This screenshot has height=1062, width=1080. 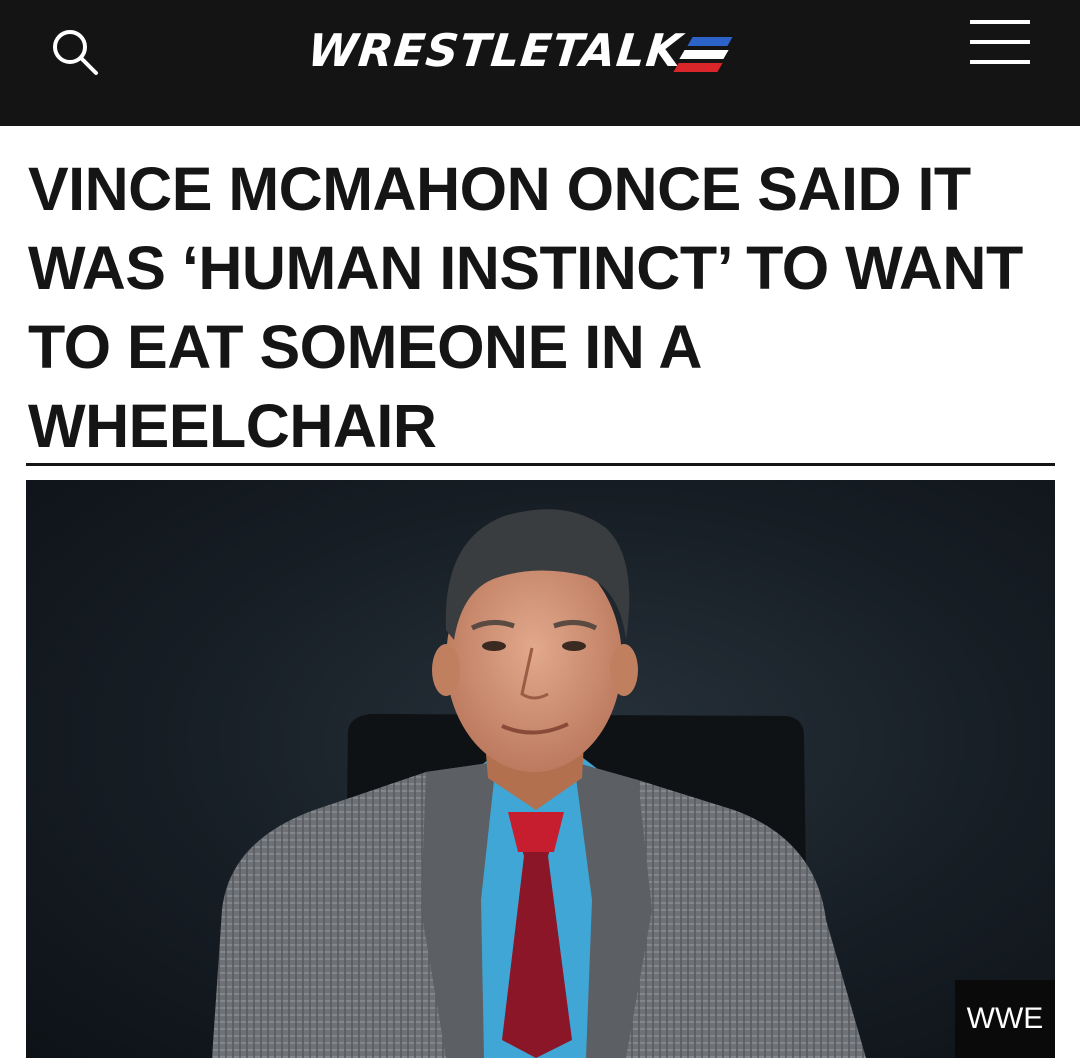 I want to click on site-header: WRESTLETALK, so click(x=540, y=63).